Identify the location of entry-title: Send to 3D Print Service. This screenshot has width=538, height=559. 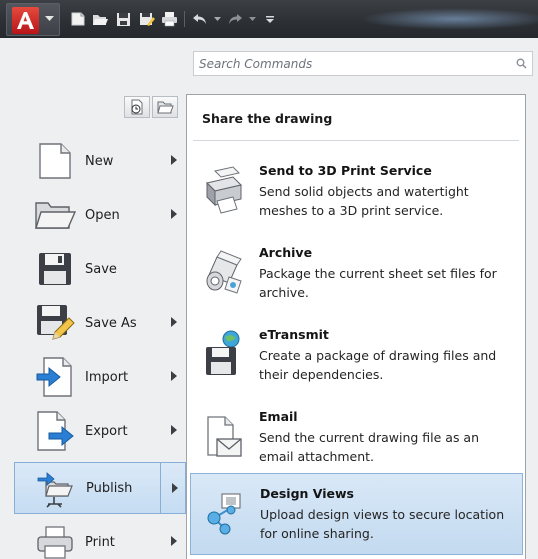
(345, 170).